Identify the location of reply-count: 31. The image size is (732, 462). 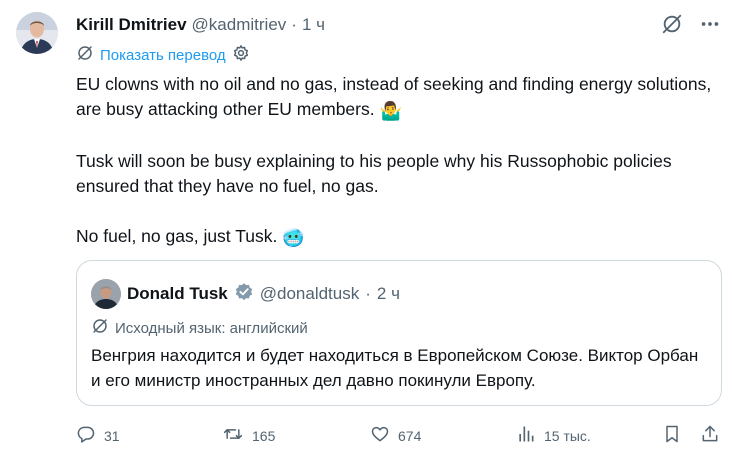
(112, 435).